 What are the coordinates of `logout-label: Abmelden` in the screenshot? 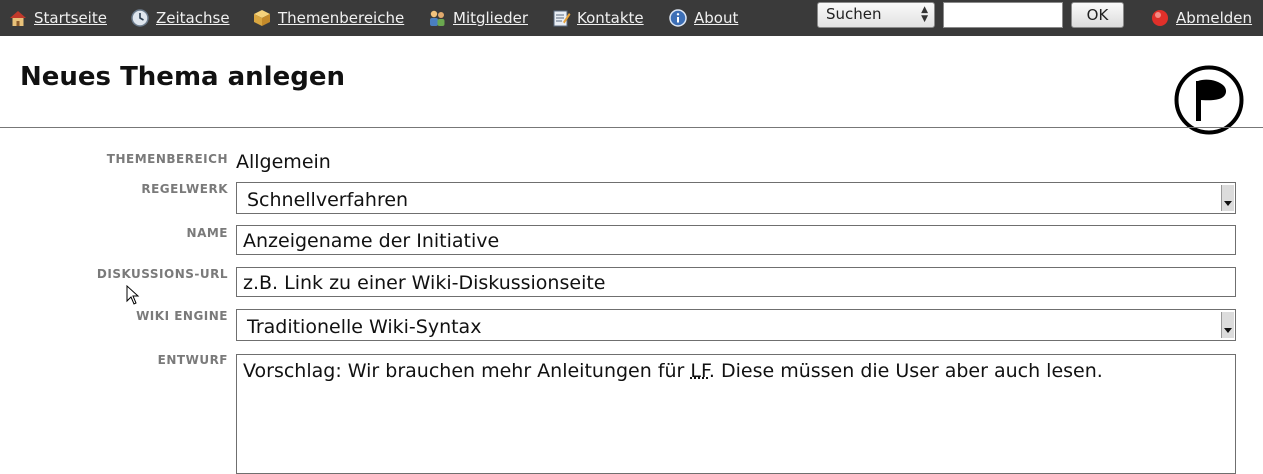 It's located at (1214, 18).